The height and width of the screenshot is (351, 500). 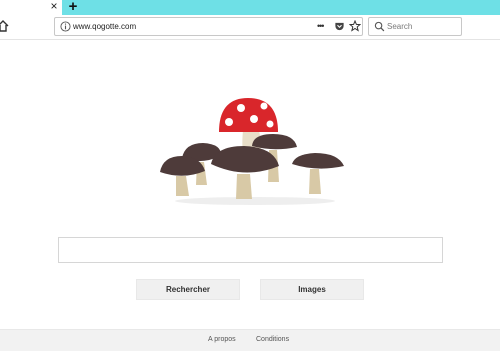 I want to click on bookmark-star-icon, so click(x=355, y=26).